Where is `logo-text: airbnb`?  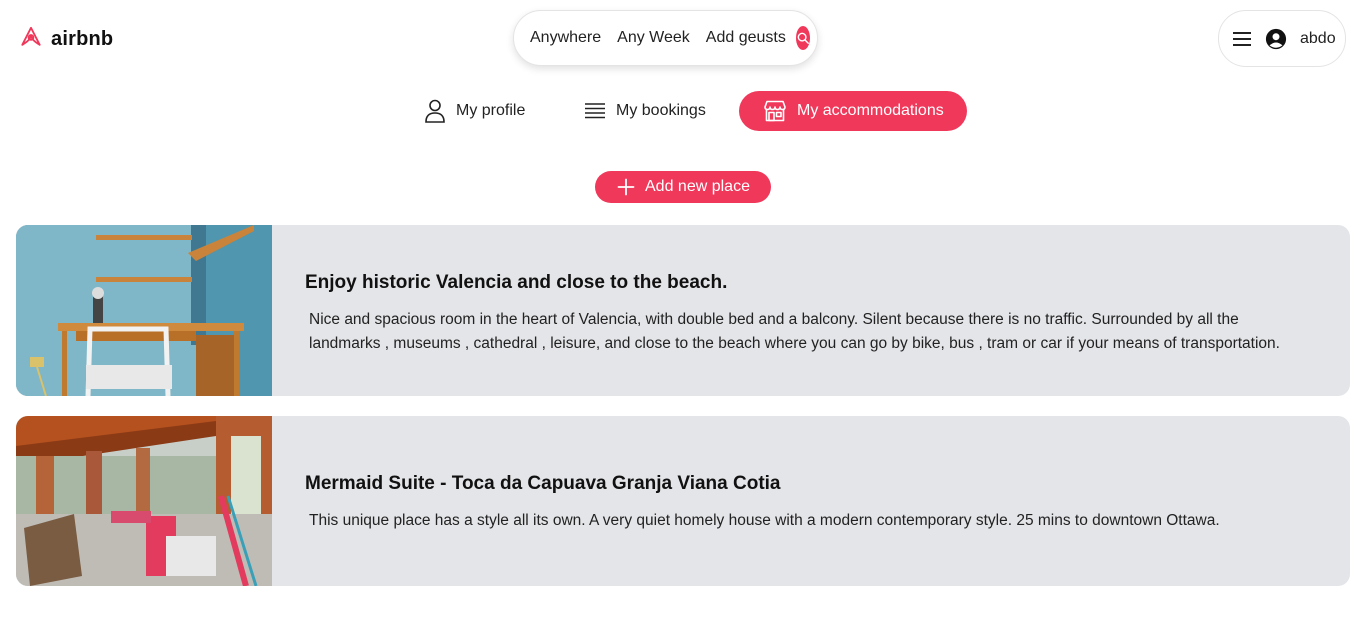 logo-text: airbnb is located at coordinates (82, 39).